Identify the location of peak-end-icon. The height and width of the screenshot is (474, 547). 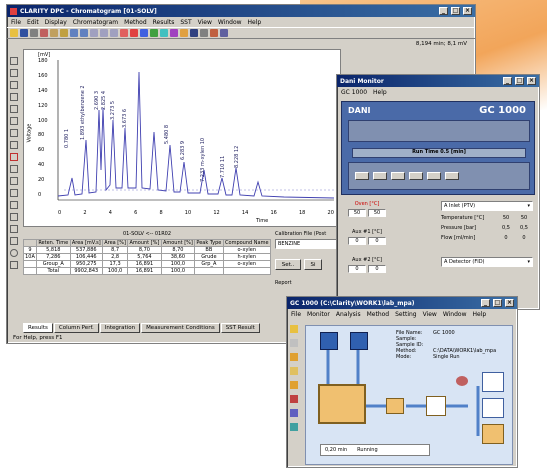
(14, 97).